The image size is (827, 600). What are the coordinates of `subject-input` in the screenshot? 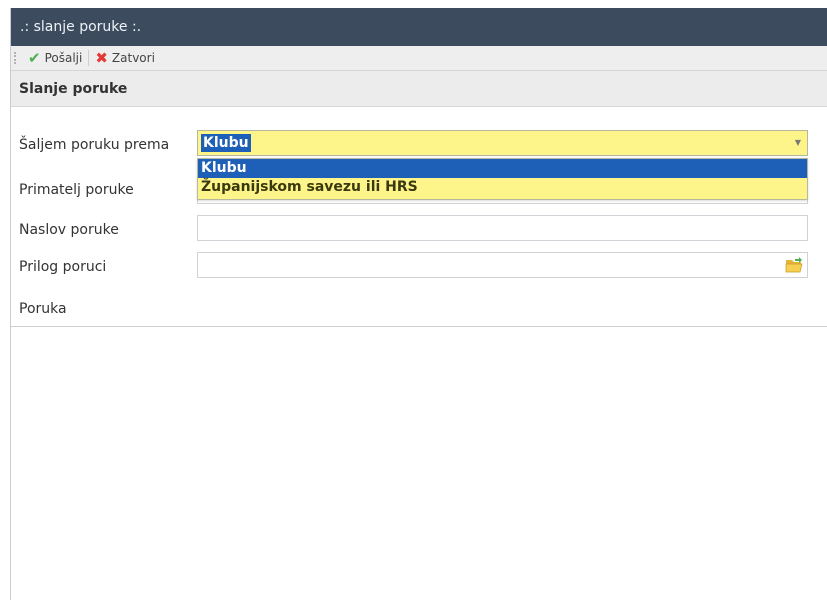 It's located at (502, 228).